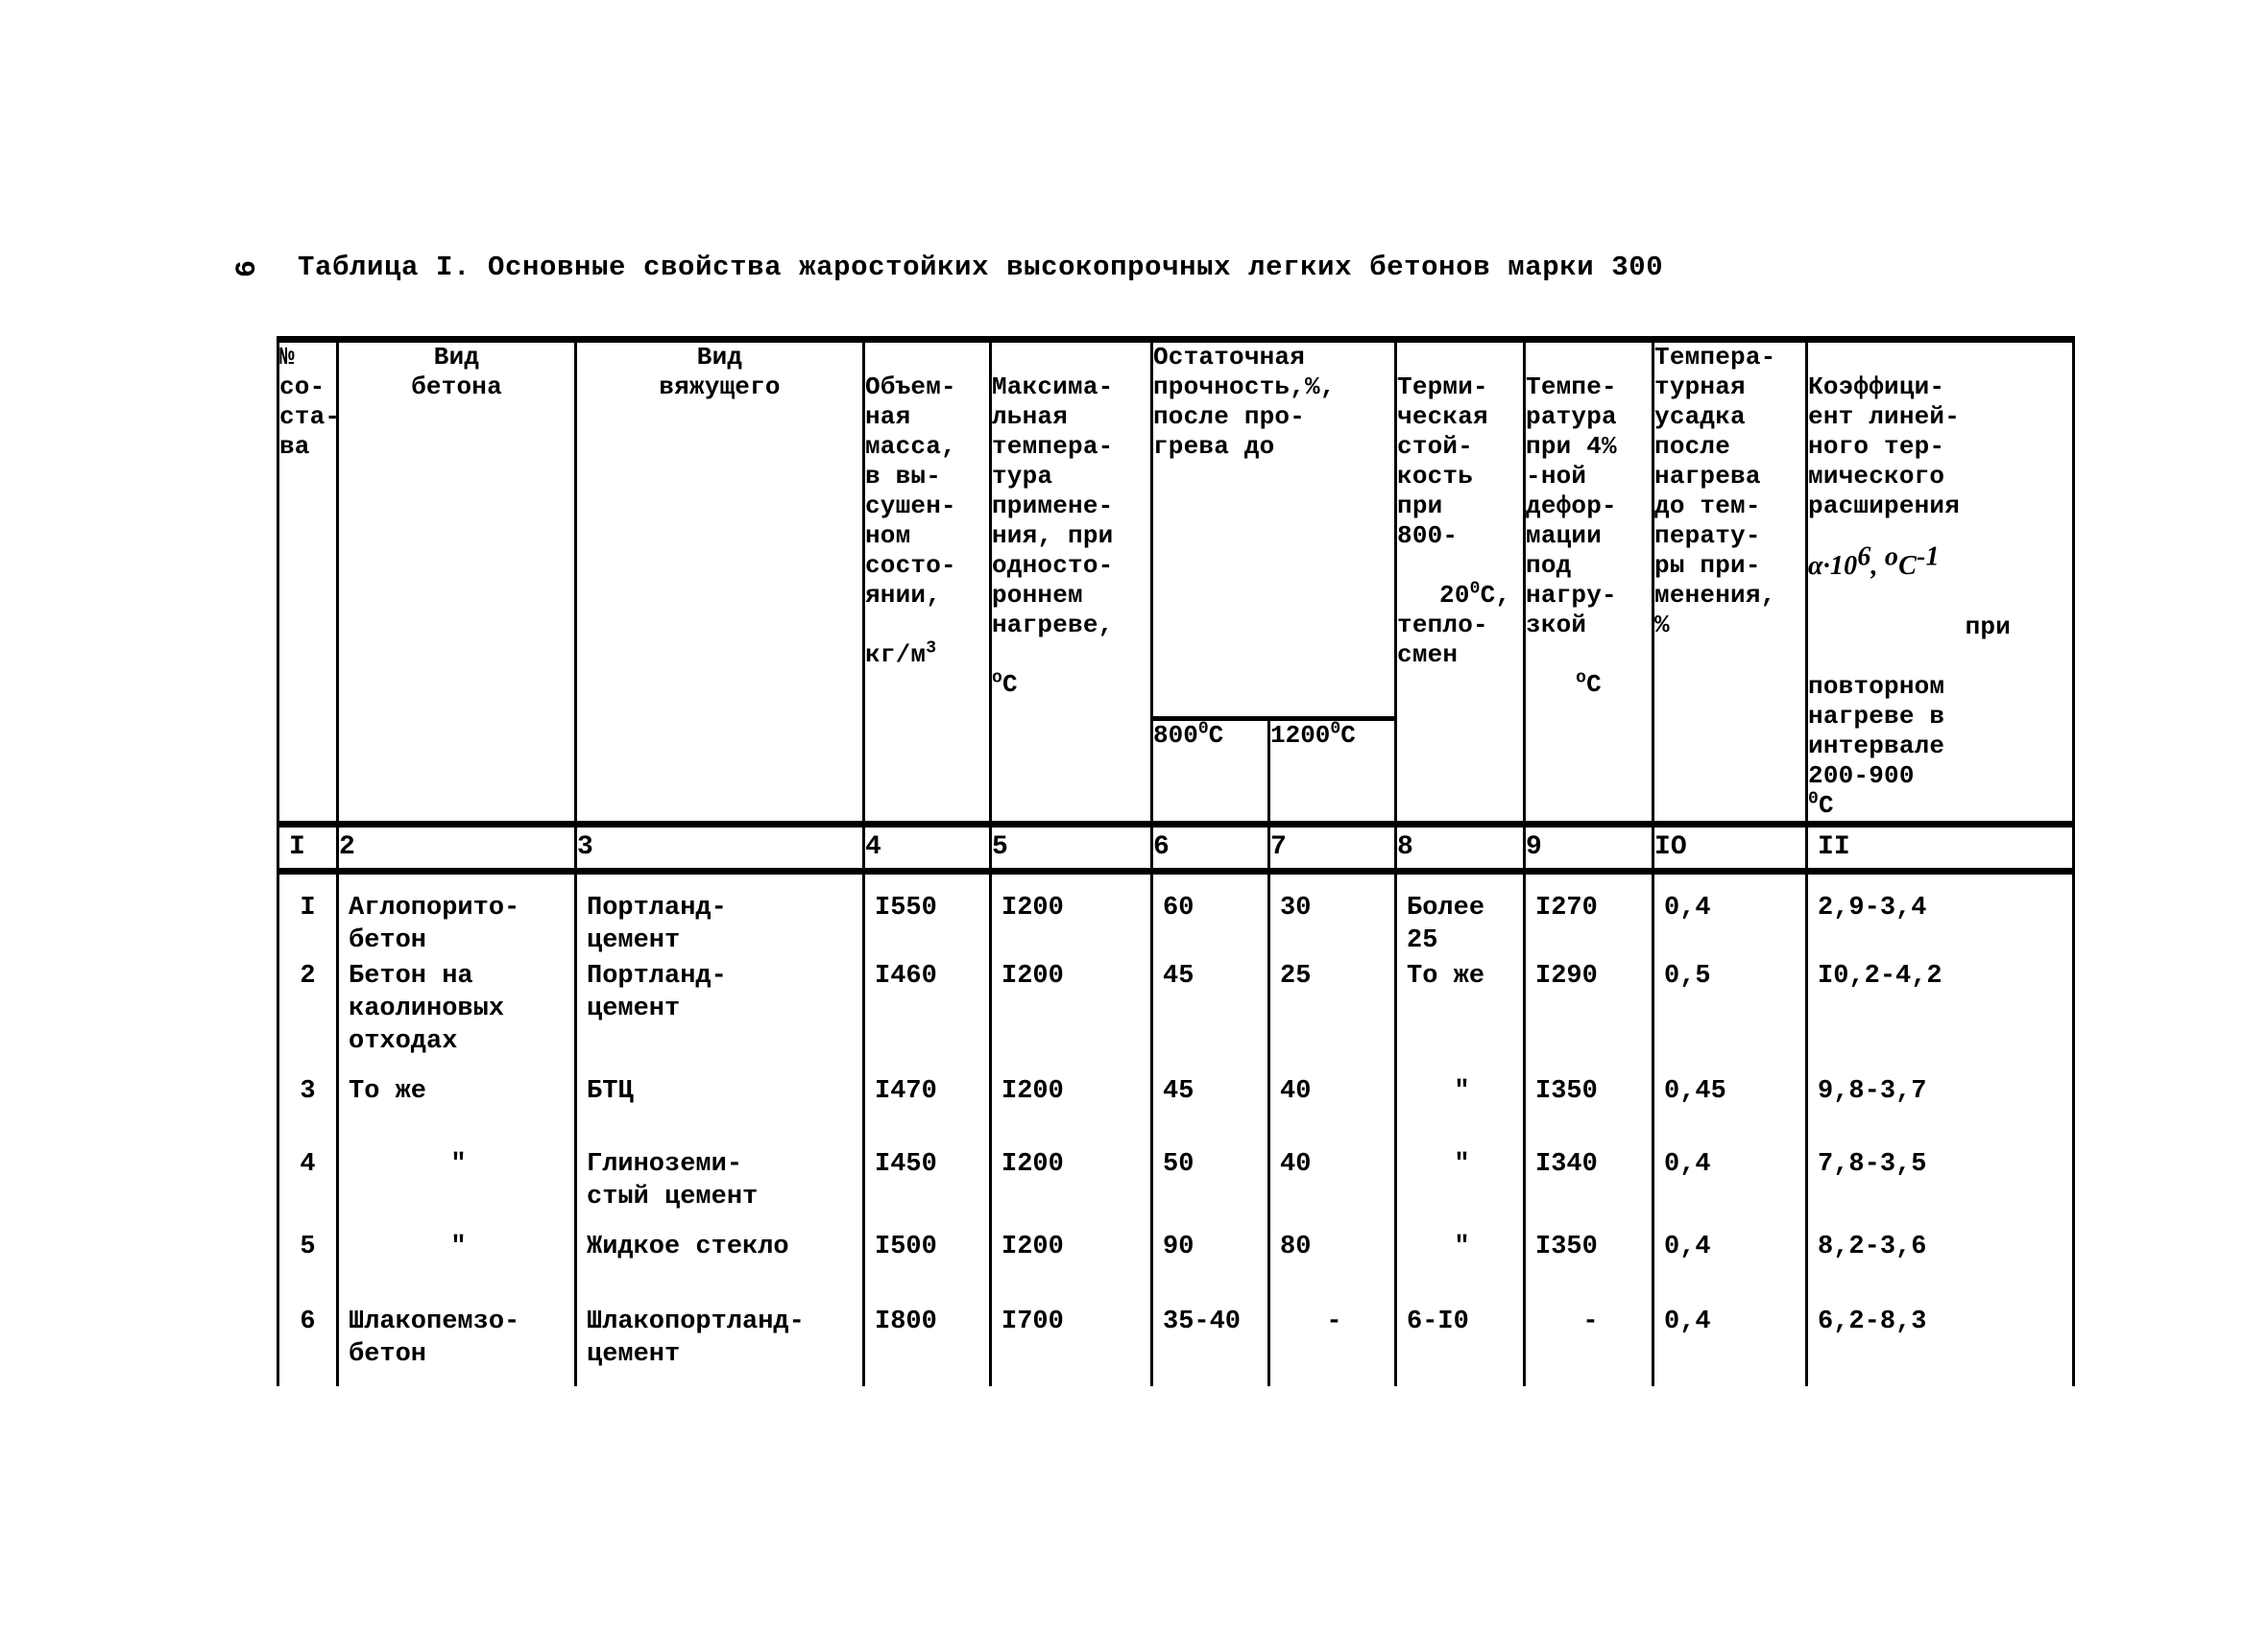 The image size is (2268, 1632). Describe the element at coordinates (308, 1111) in the screenshot. I see `cell-composition-number: 3` at that location.